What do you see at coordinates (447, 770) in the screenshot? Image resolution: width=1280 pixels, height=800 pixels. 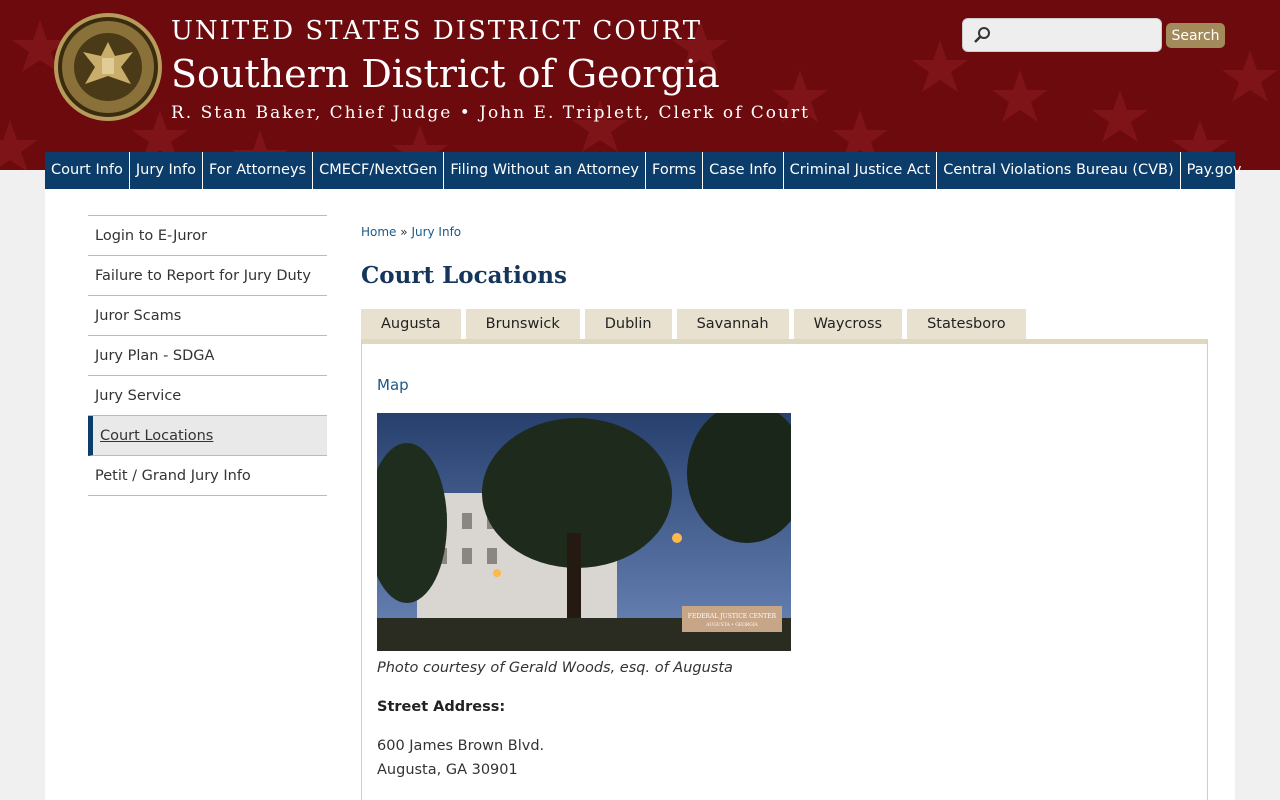 I see `street-address-line2: Augusta, GA 30901` at bounding box center [447, 770].